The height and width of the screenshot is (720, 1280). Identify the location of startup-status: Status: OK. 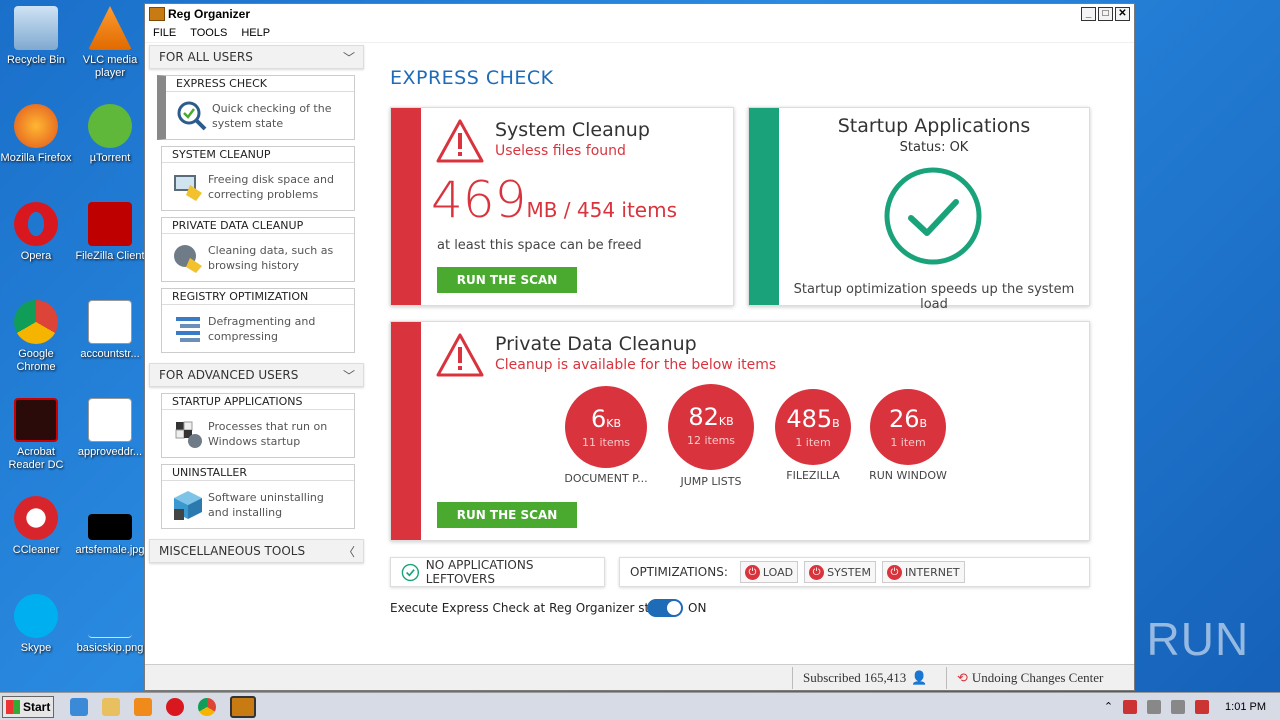
(934, 147).